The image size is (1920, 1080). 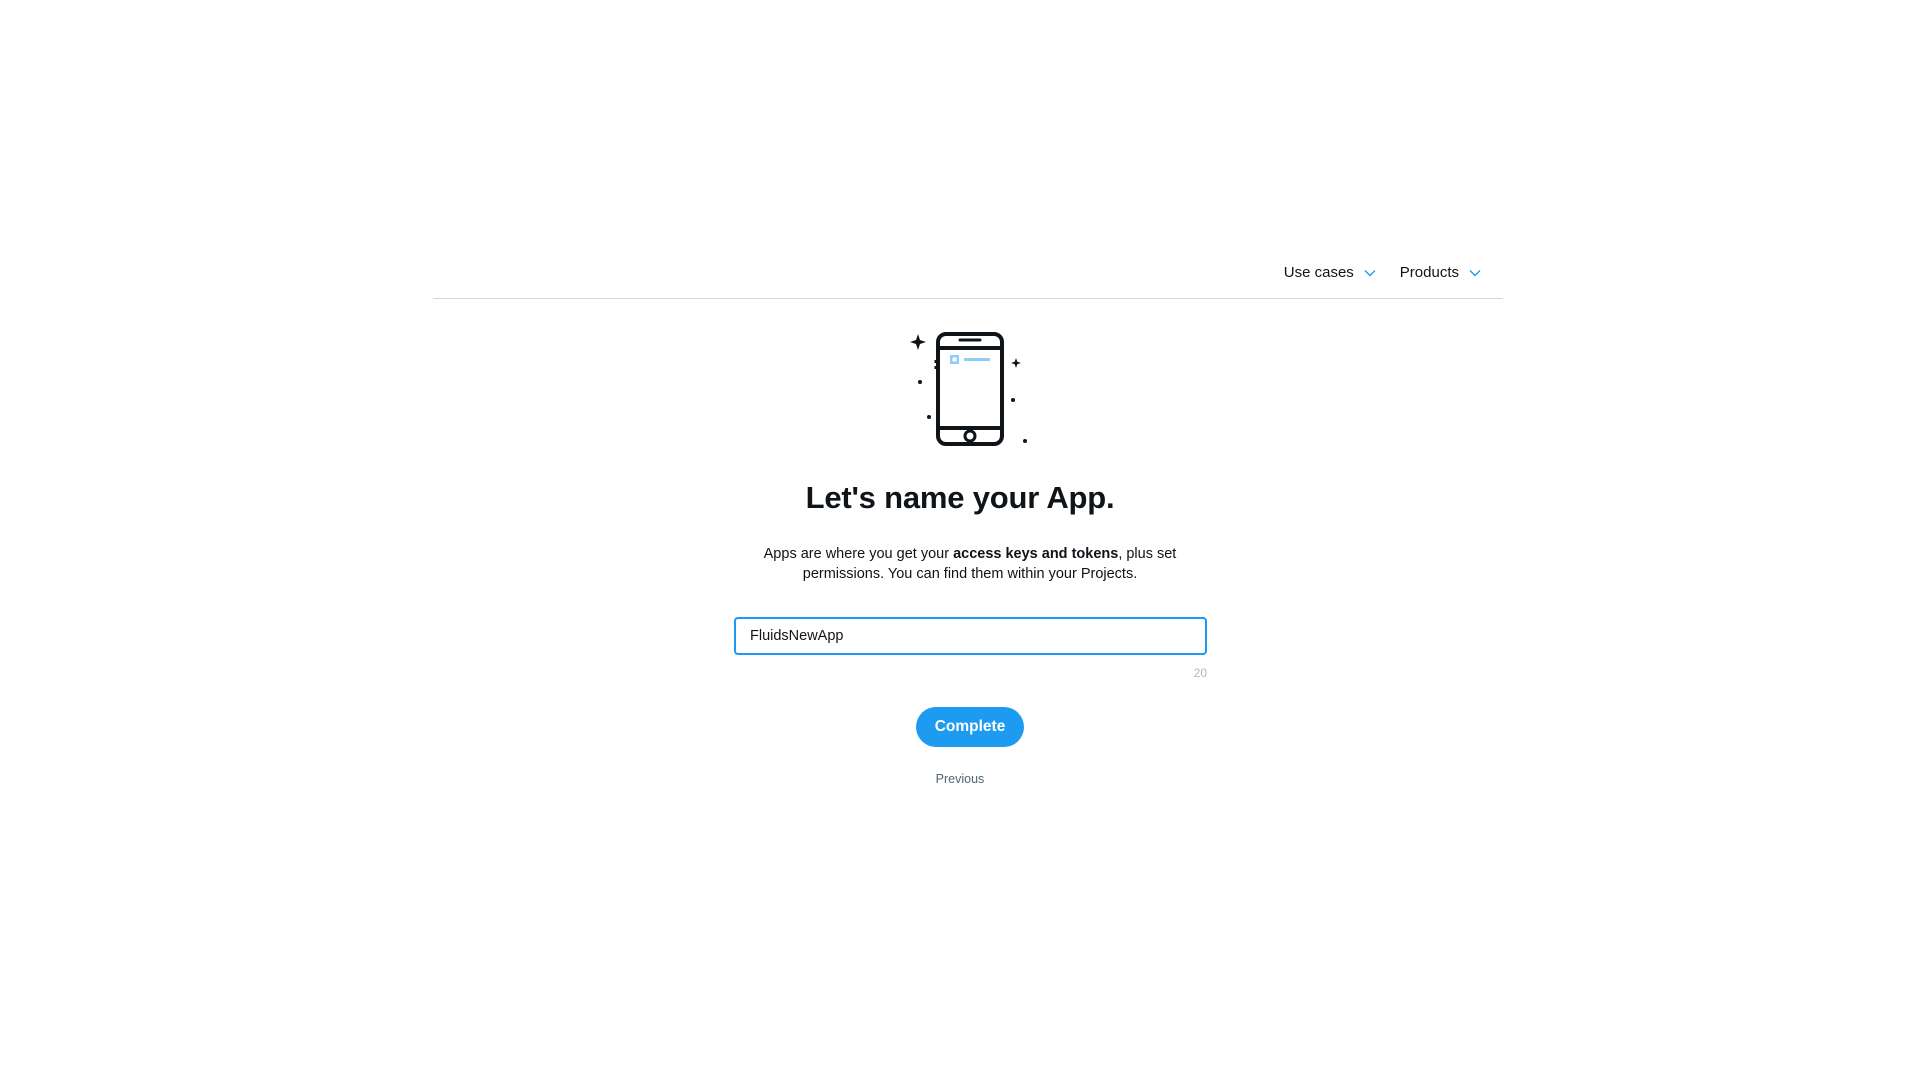 What do you see at coordinates (960, 497) in the screenshot?
I see `page-title: Let's name your App.` at bounding box center [960, 497].